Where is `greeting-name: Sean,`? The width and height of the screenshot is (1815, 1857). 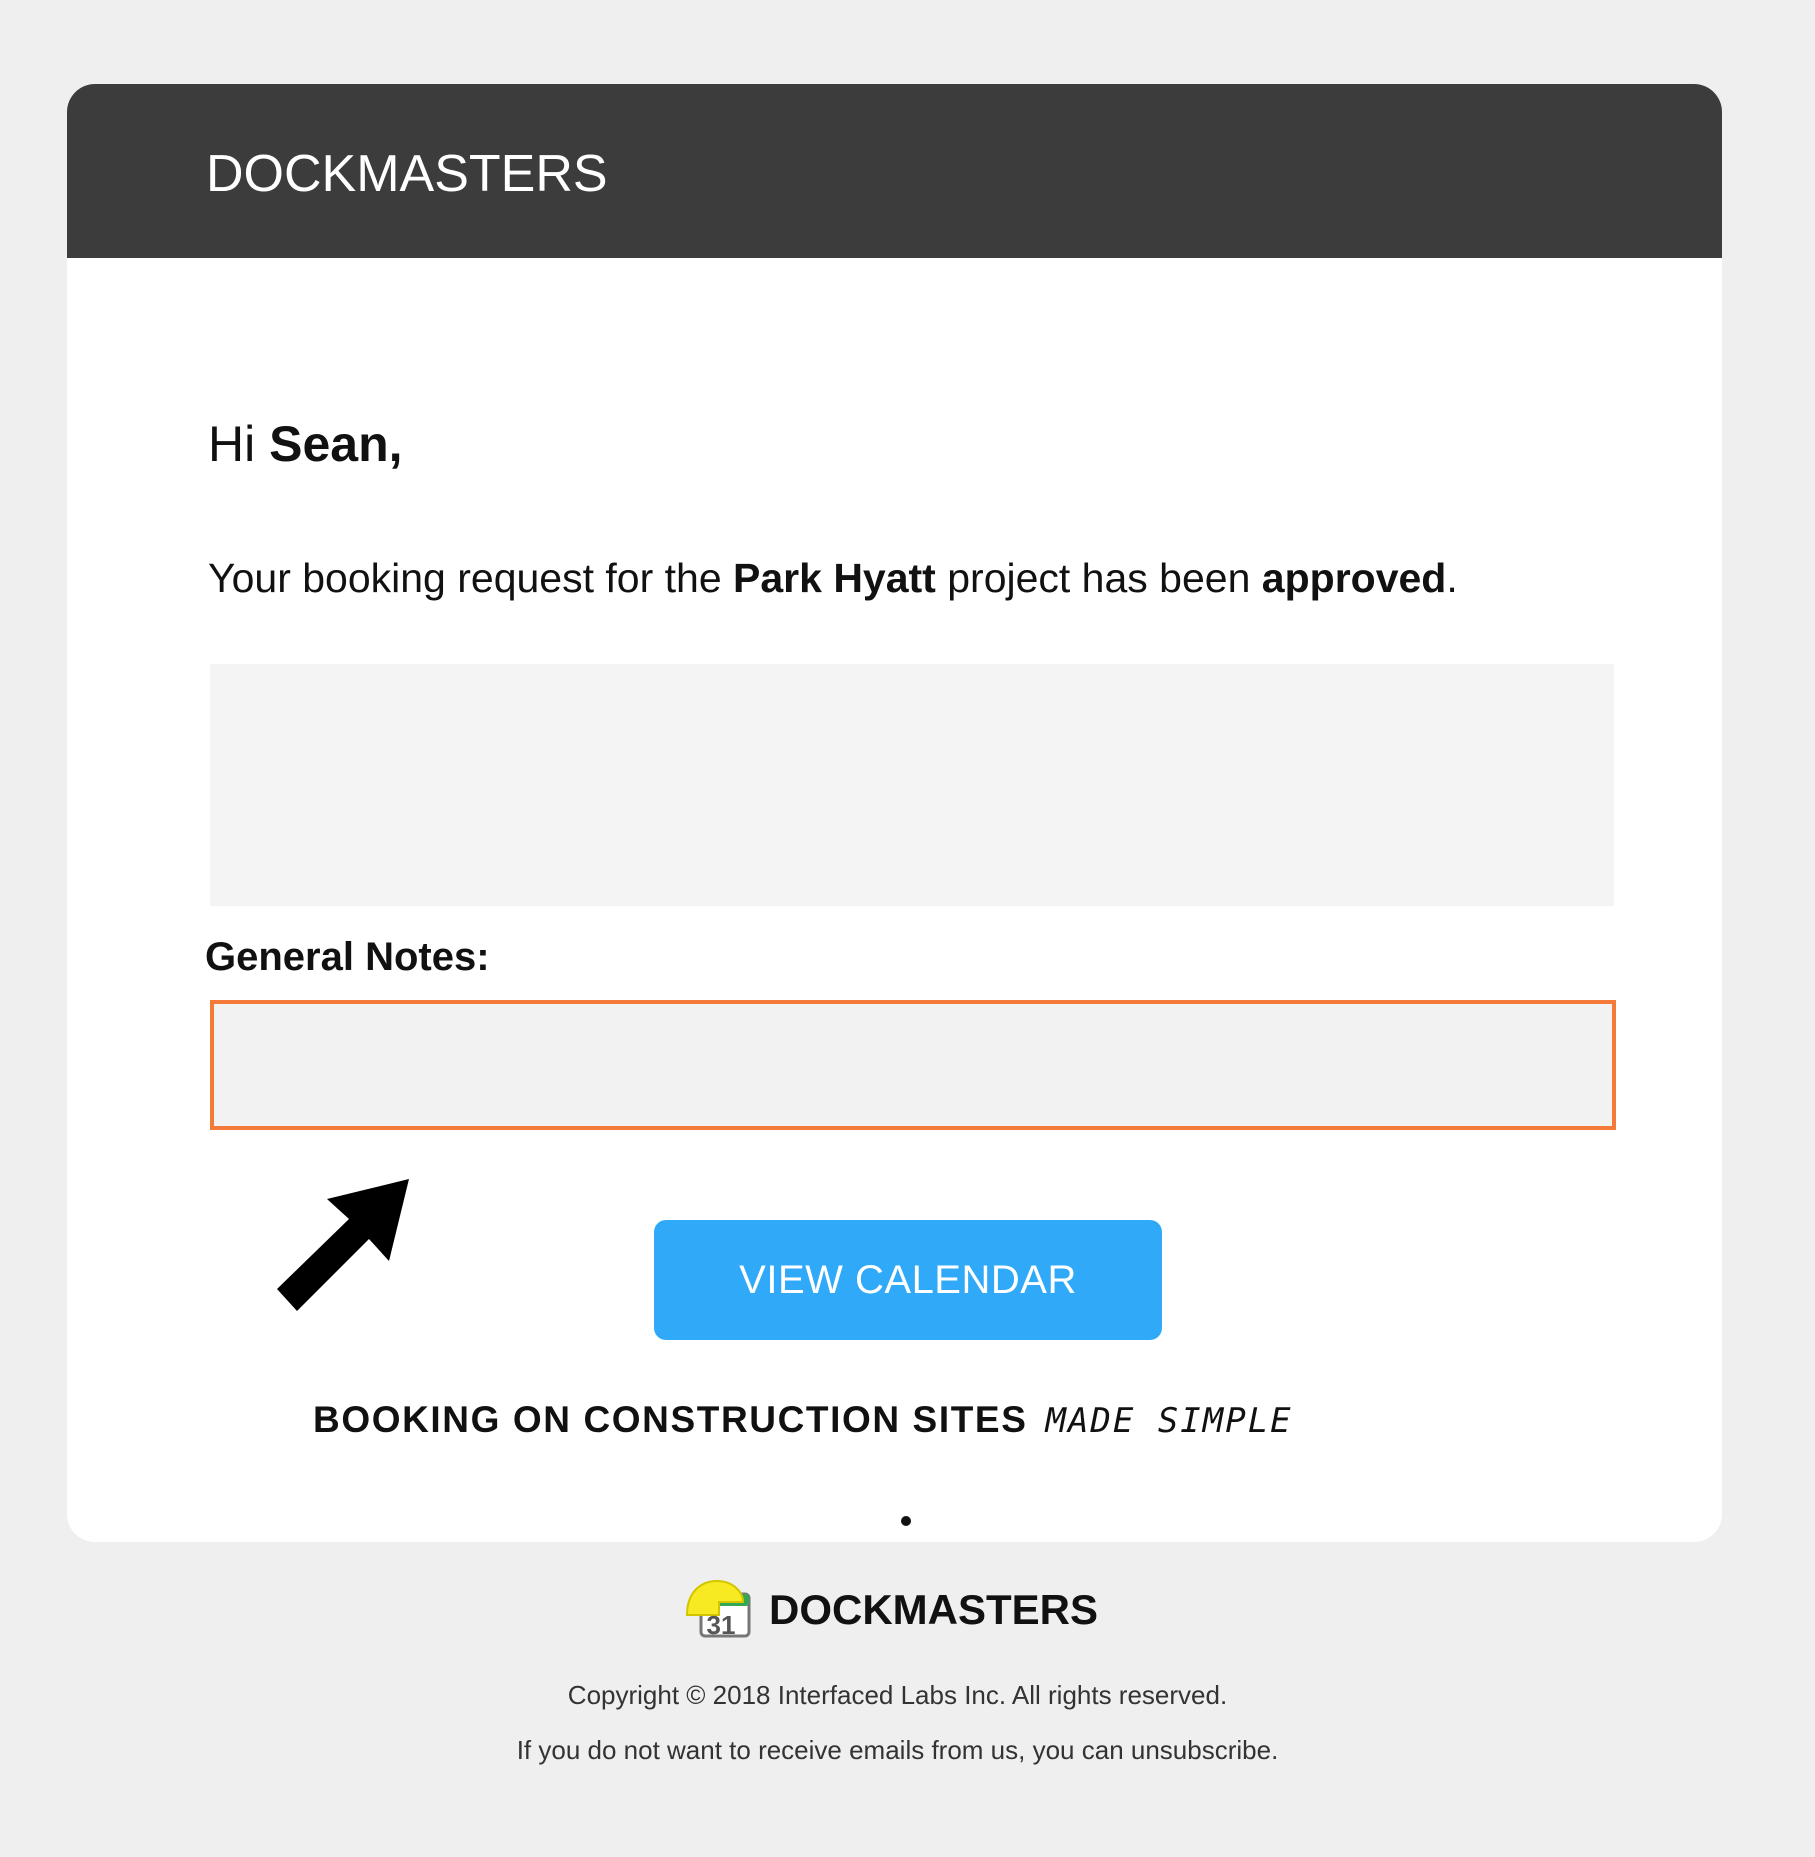 greeting-name: Sean, is located at coordinates (336, 444).